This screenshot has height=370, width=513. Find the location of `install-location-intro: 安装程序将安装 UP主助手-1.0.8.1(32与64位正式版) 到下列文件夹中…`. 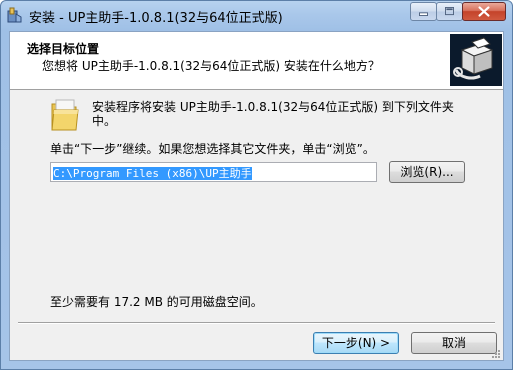

install-location-intro: 安装程序将安装 UP主助手-1.0.8.1(32与64位正式版) 到下列文件夹中… is located at coordinates (273, 114).